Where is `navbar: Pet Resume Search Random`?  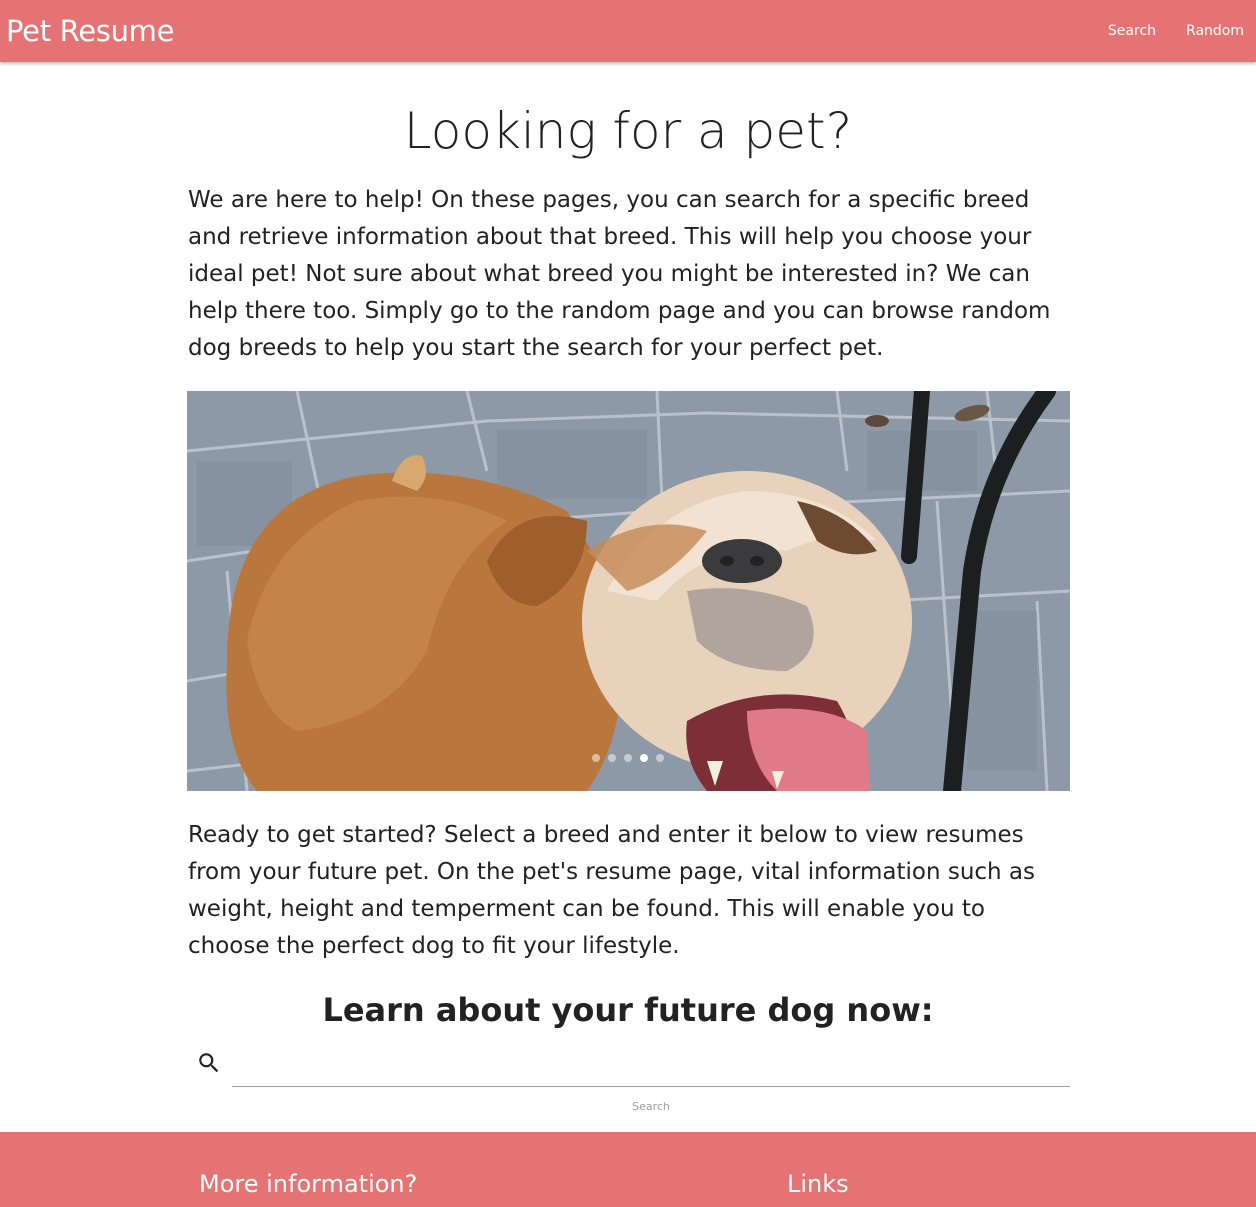
navbar: Pet Resume Search Random is located at coordinates (628, 31).